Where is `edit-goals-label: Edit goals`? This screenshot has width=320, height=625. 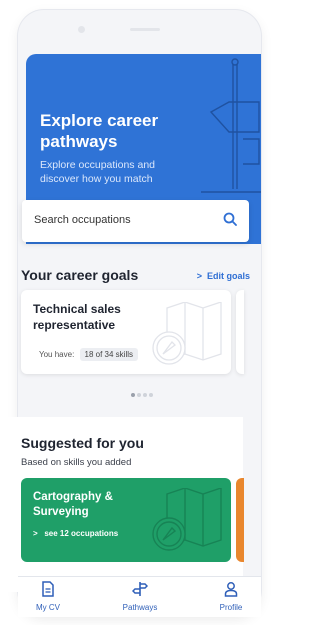
edit-goals-label: Edit goals is located at coordinates (228, 276).